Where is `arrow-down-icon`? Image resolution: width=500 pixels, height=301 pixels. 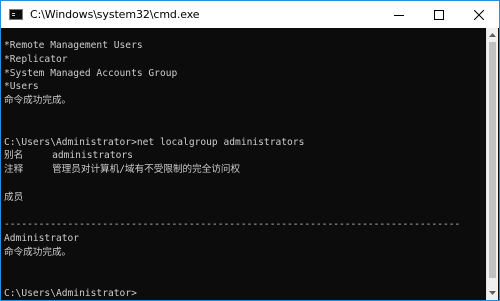 arrow-down-icon is located at coordinates (492, 293).